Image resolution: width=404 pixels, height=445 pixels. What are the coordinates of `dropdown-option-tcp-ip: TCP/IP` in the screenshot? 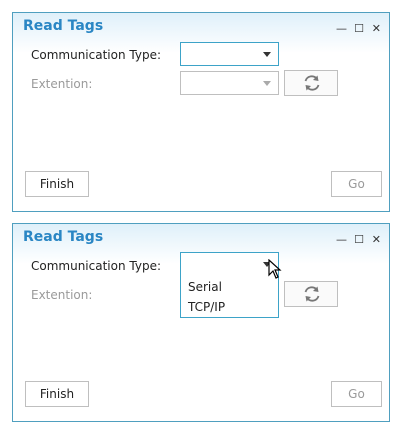 It's located at (206, 307).